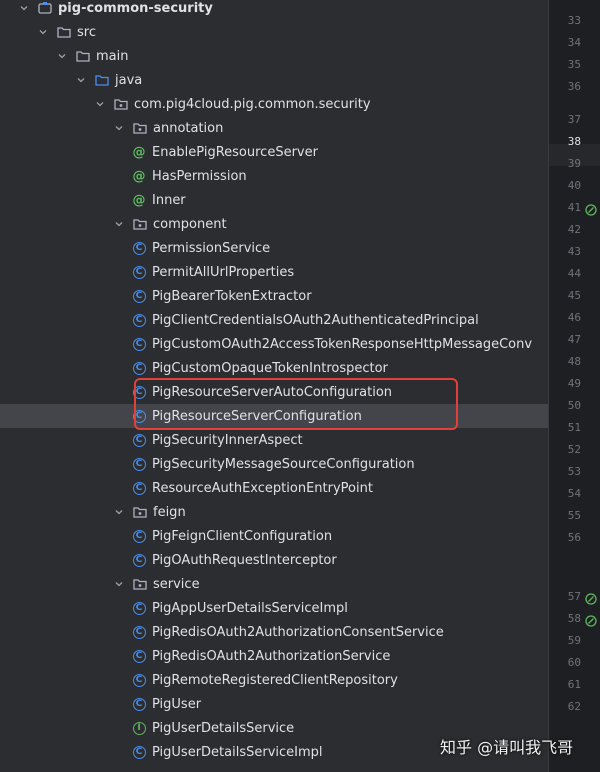  What do you see at coordinates (45, 8) in the screenshot?
I see `module-icon` at bounding box center [45, 8].